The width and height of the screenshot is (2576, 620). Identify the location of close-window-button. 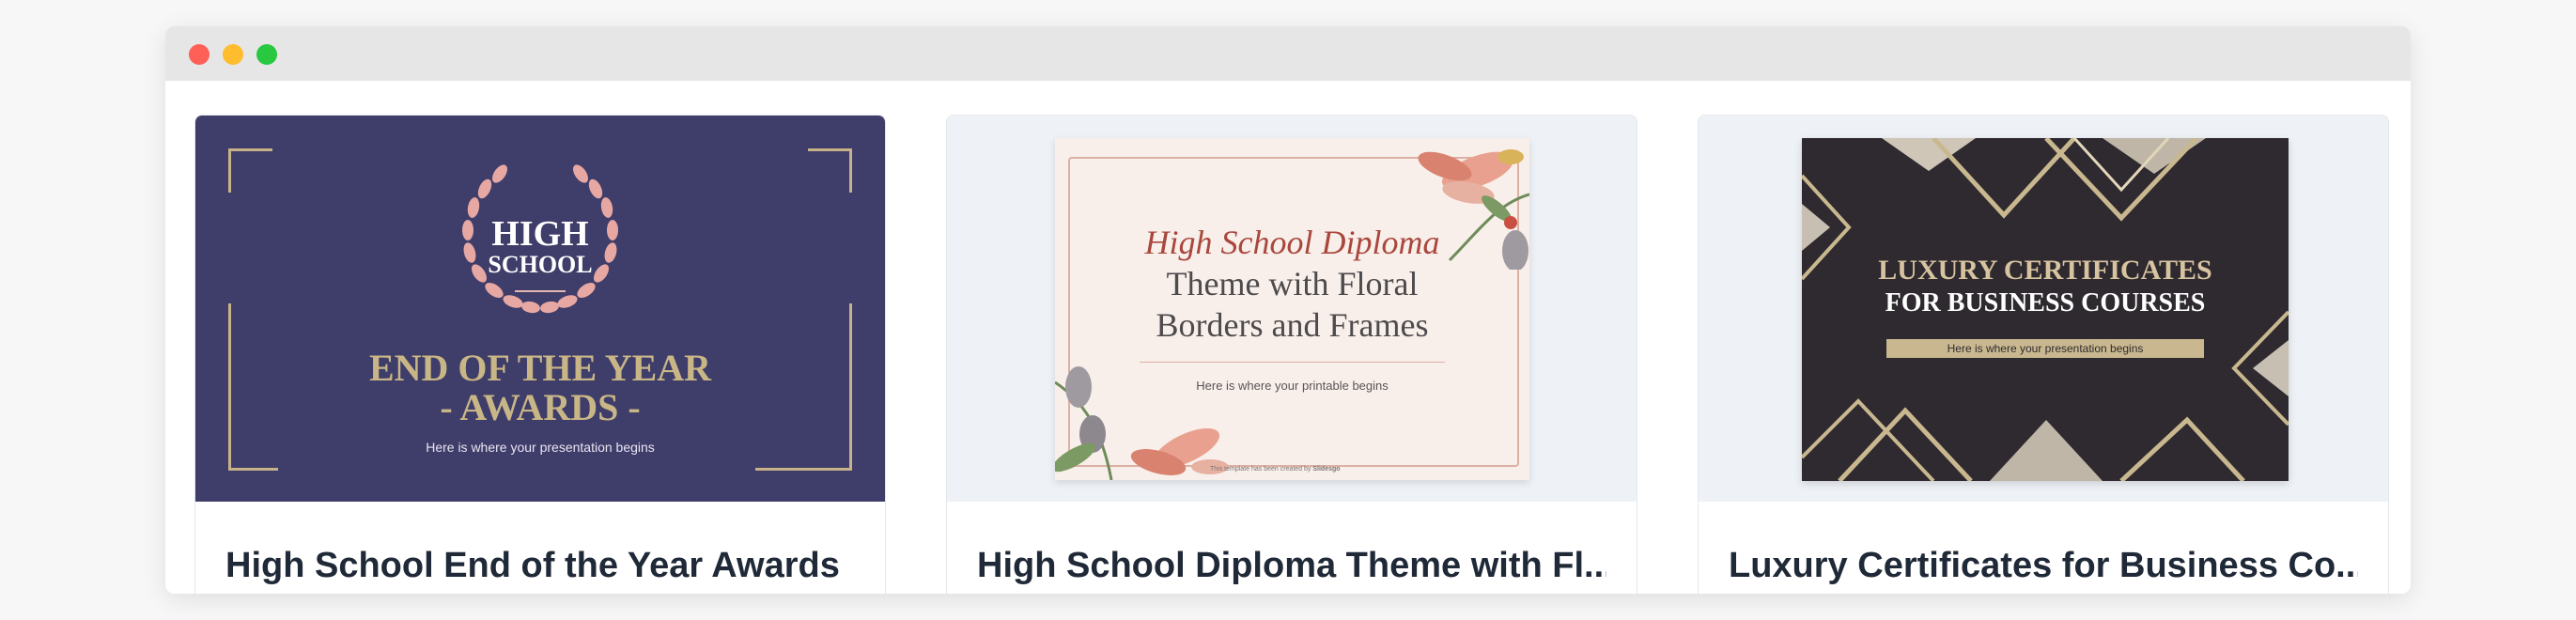
(199, 54).